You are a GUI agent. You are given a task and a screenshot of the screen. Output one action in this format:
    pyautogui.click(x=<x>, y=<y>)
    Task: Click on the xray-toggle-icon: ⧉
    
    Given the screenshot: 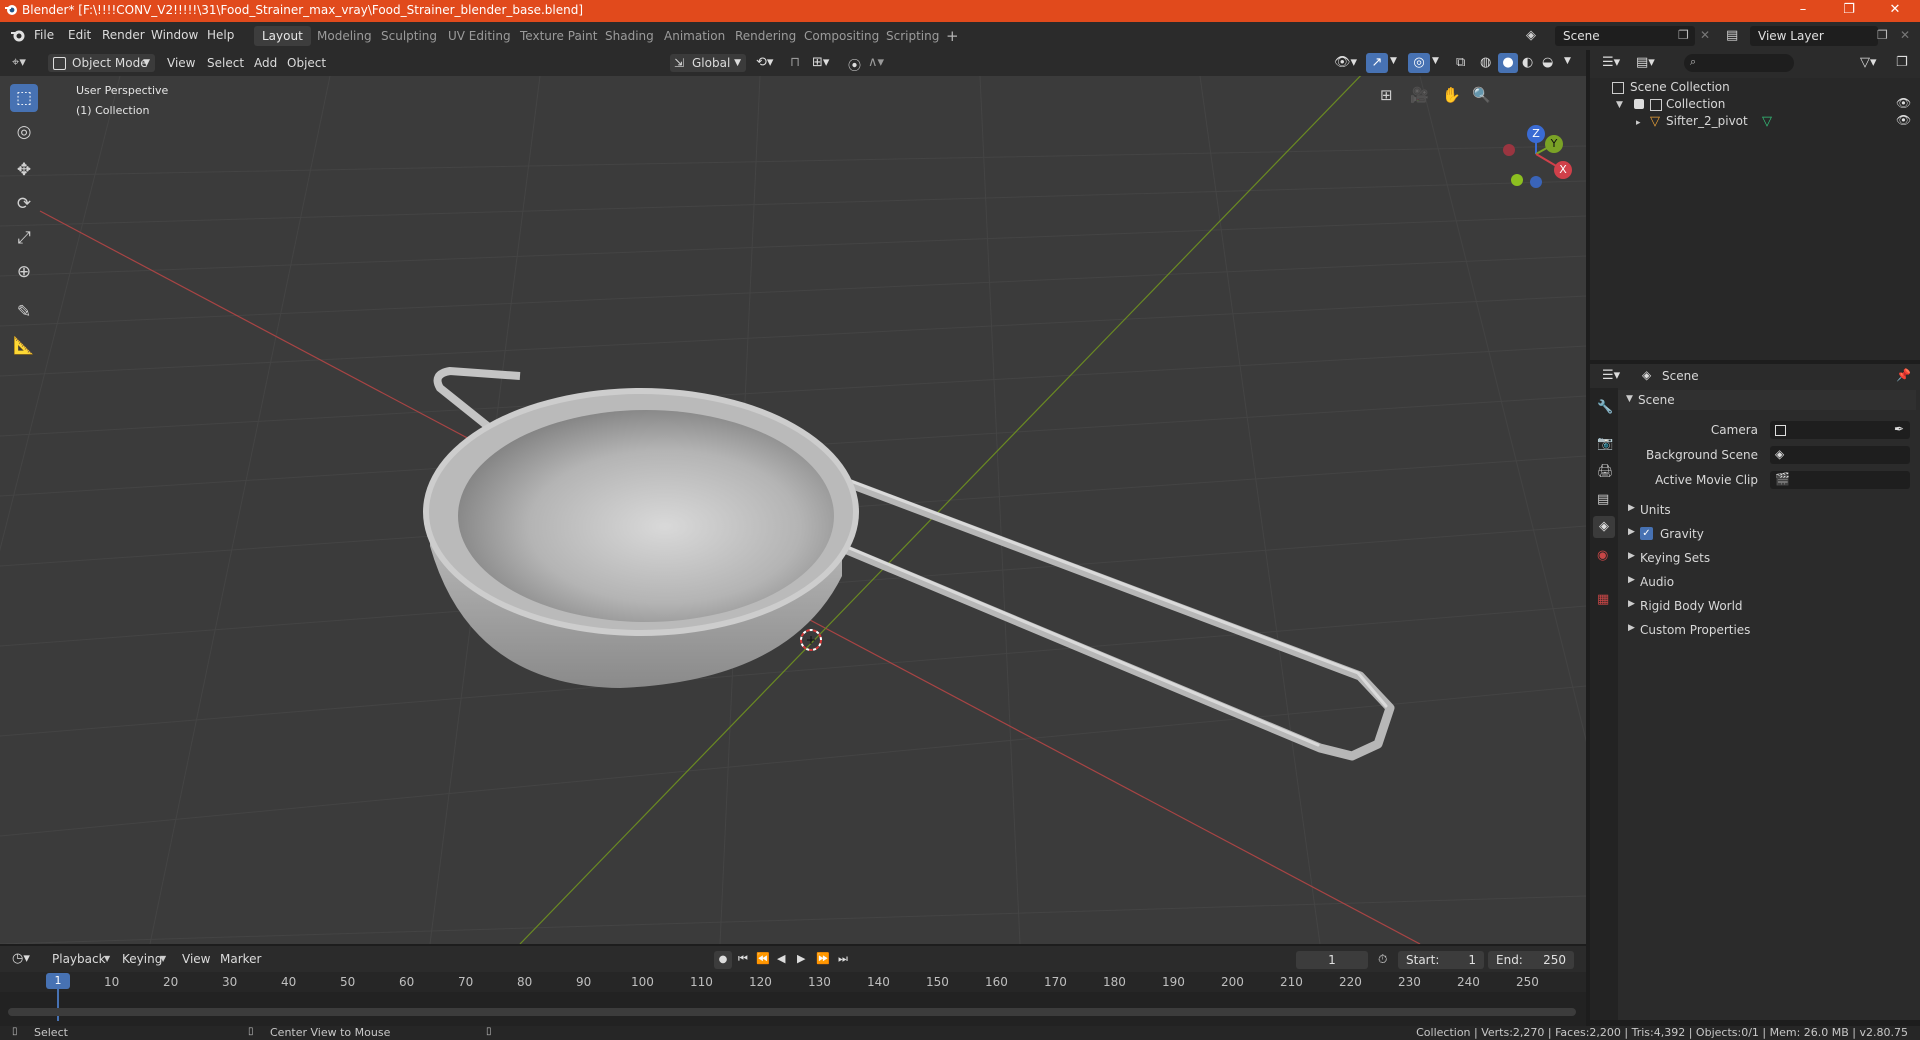 What is the action you would take?
    pyautogui.click(x=1460, y=62)
    